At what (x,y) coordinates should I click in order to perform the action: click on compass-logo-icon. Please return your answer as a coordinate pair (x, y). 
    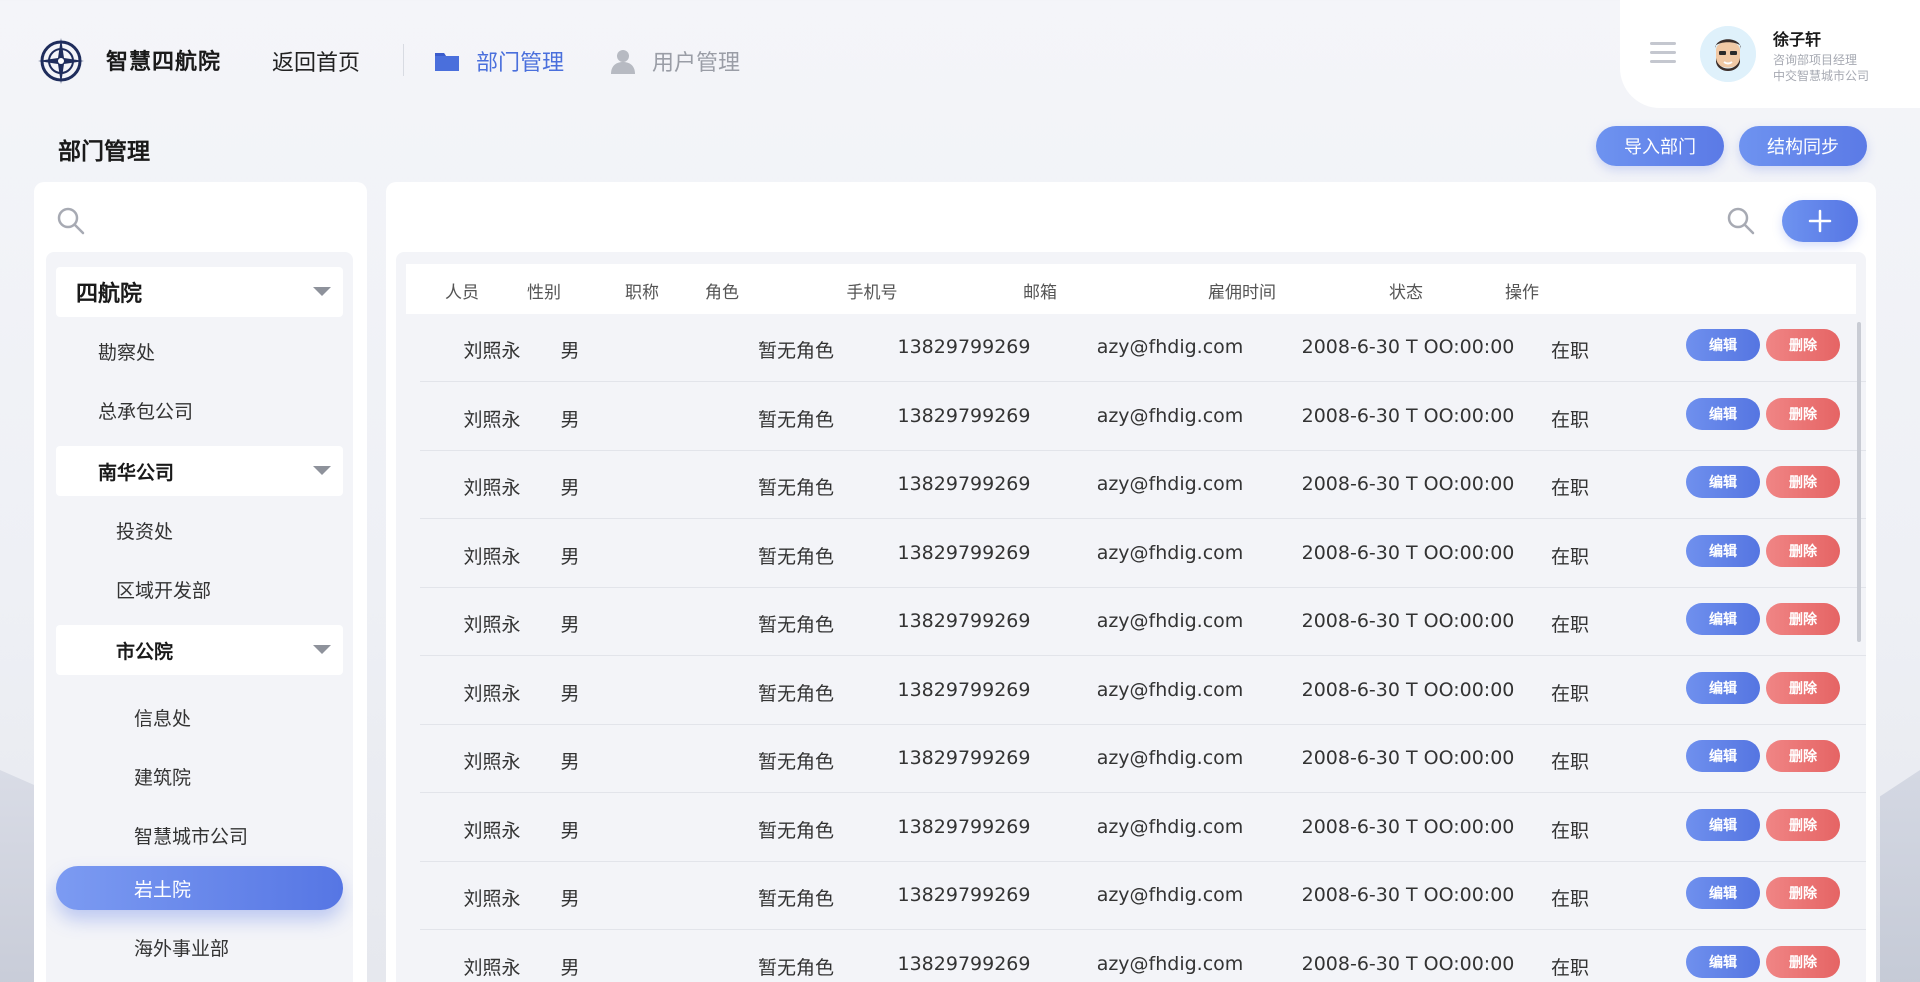
    Looking at the image, I should click on (61, 61).